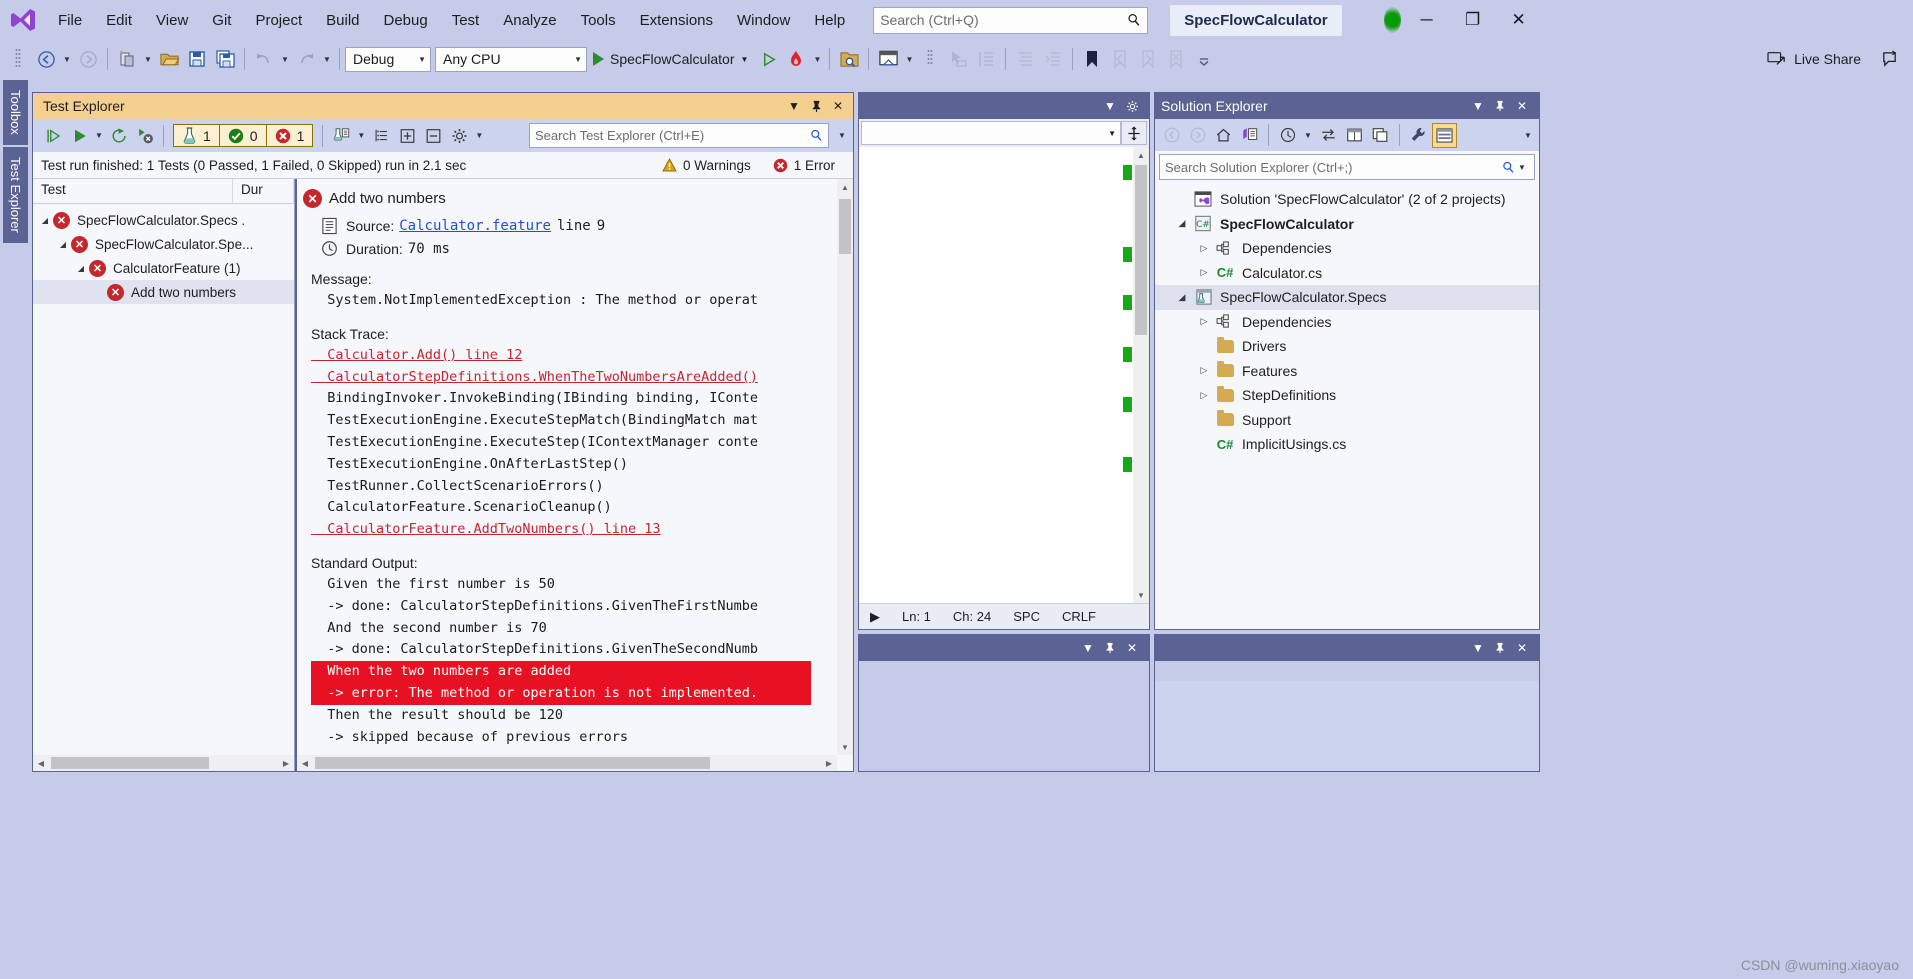  I want to click on collapse-all-icon, so click(433, 136).